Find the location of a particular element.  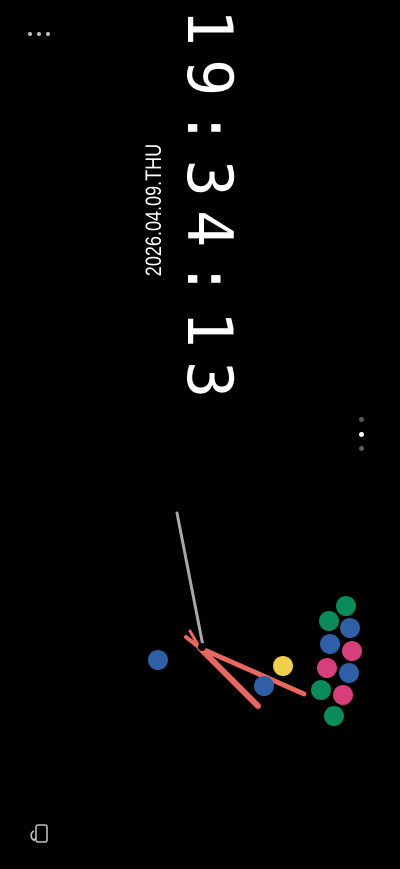

ball-yellow is located at coordinates (283, 666).